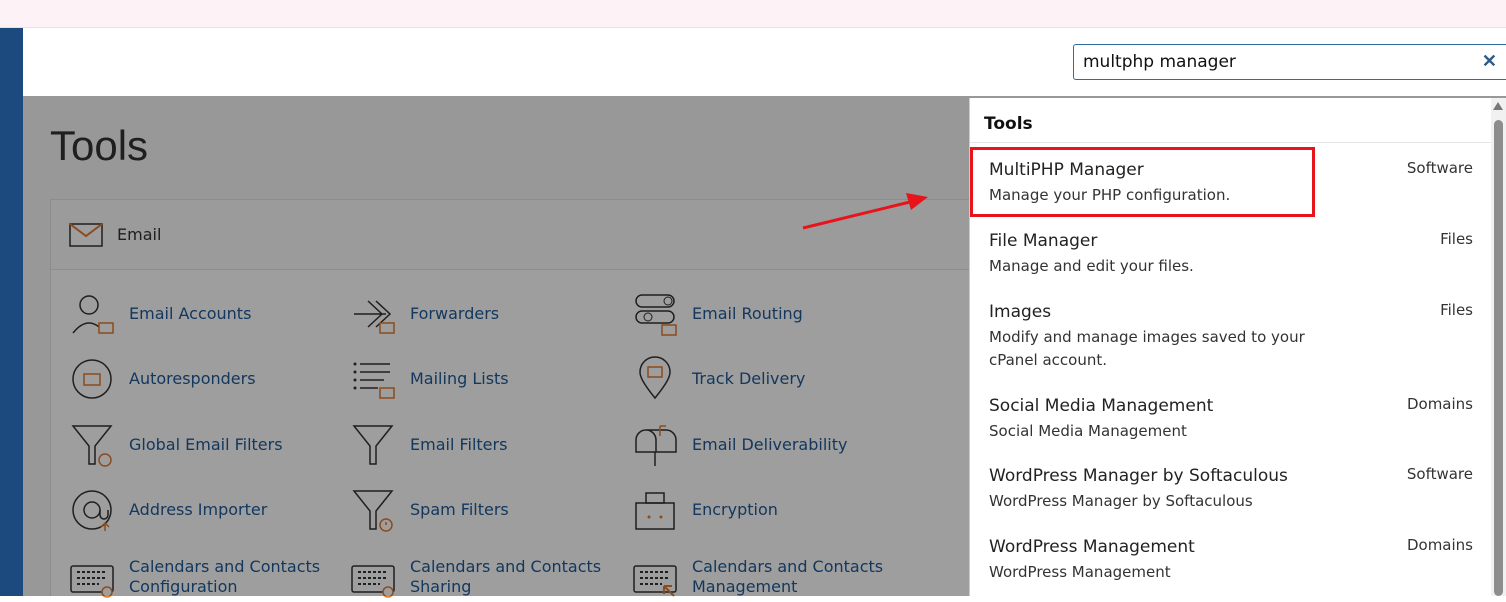 The width and height of the screenshot is (1506, 602). I want to click on annotation-highlight-box, so click(1142, 182).